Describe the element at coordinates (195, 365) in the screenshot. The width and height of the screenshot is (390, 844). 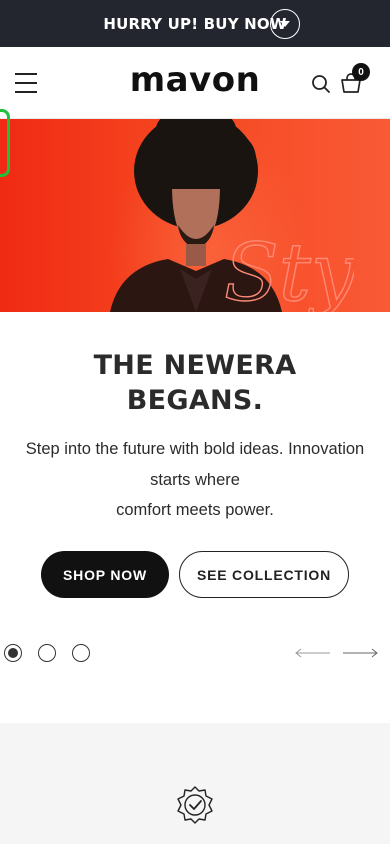
I see `hero-title-line: THE NEWERA` at that location.